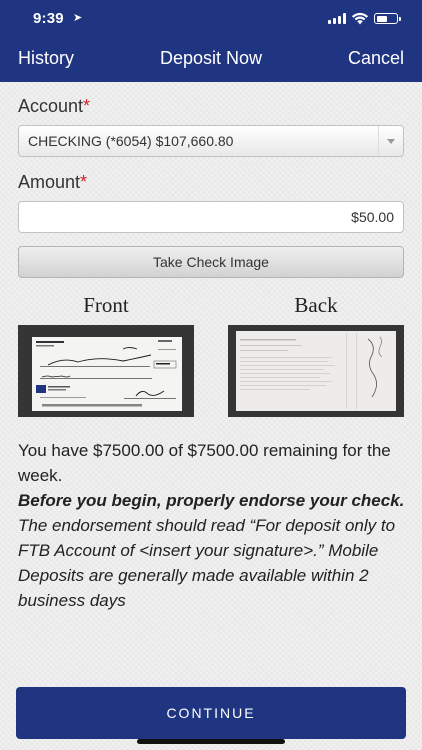 The height and width of the screenshot is (750, 422). What do you see at coordinates (337, 18) in the screenshot?
I see `signal-icon` at bounding box center [337, 18].